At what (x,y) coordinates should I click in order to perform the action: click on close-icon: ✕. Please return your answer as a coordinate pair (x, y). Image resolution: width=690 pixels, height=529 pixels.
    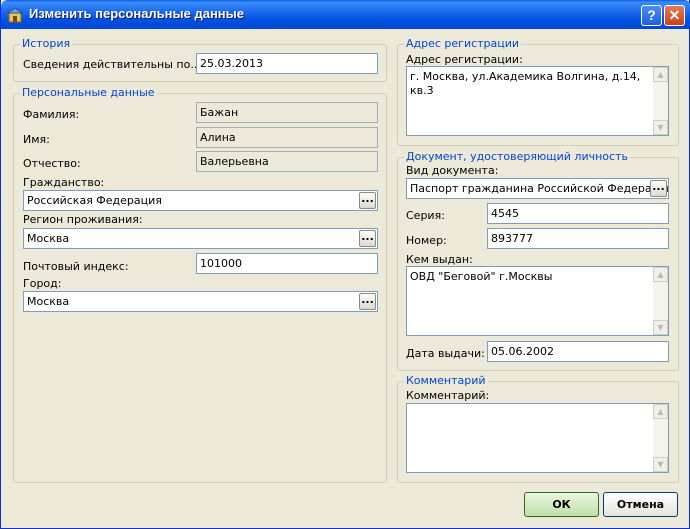
    Looking at the image, I should click on (674, 15).